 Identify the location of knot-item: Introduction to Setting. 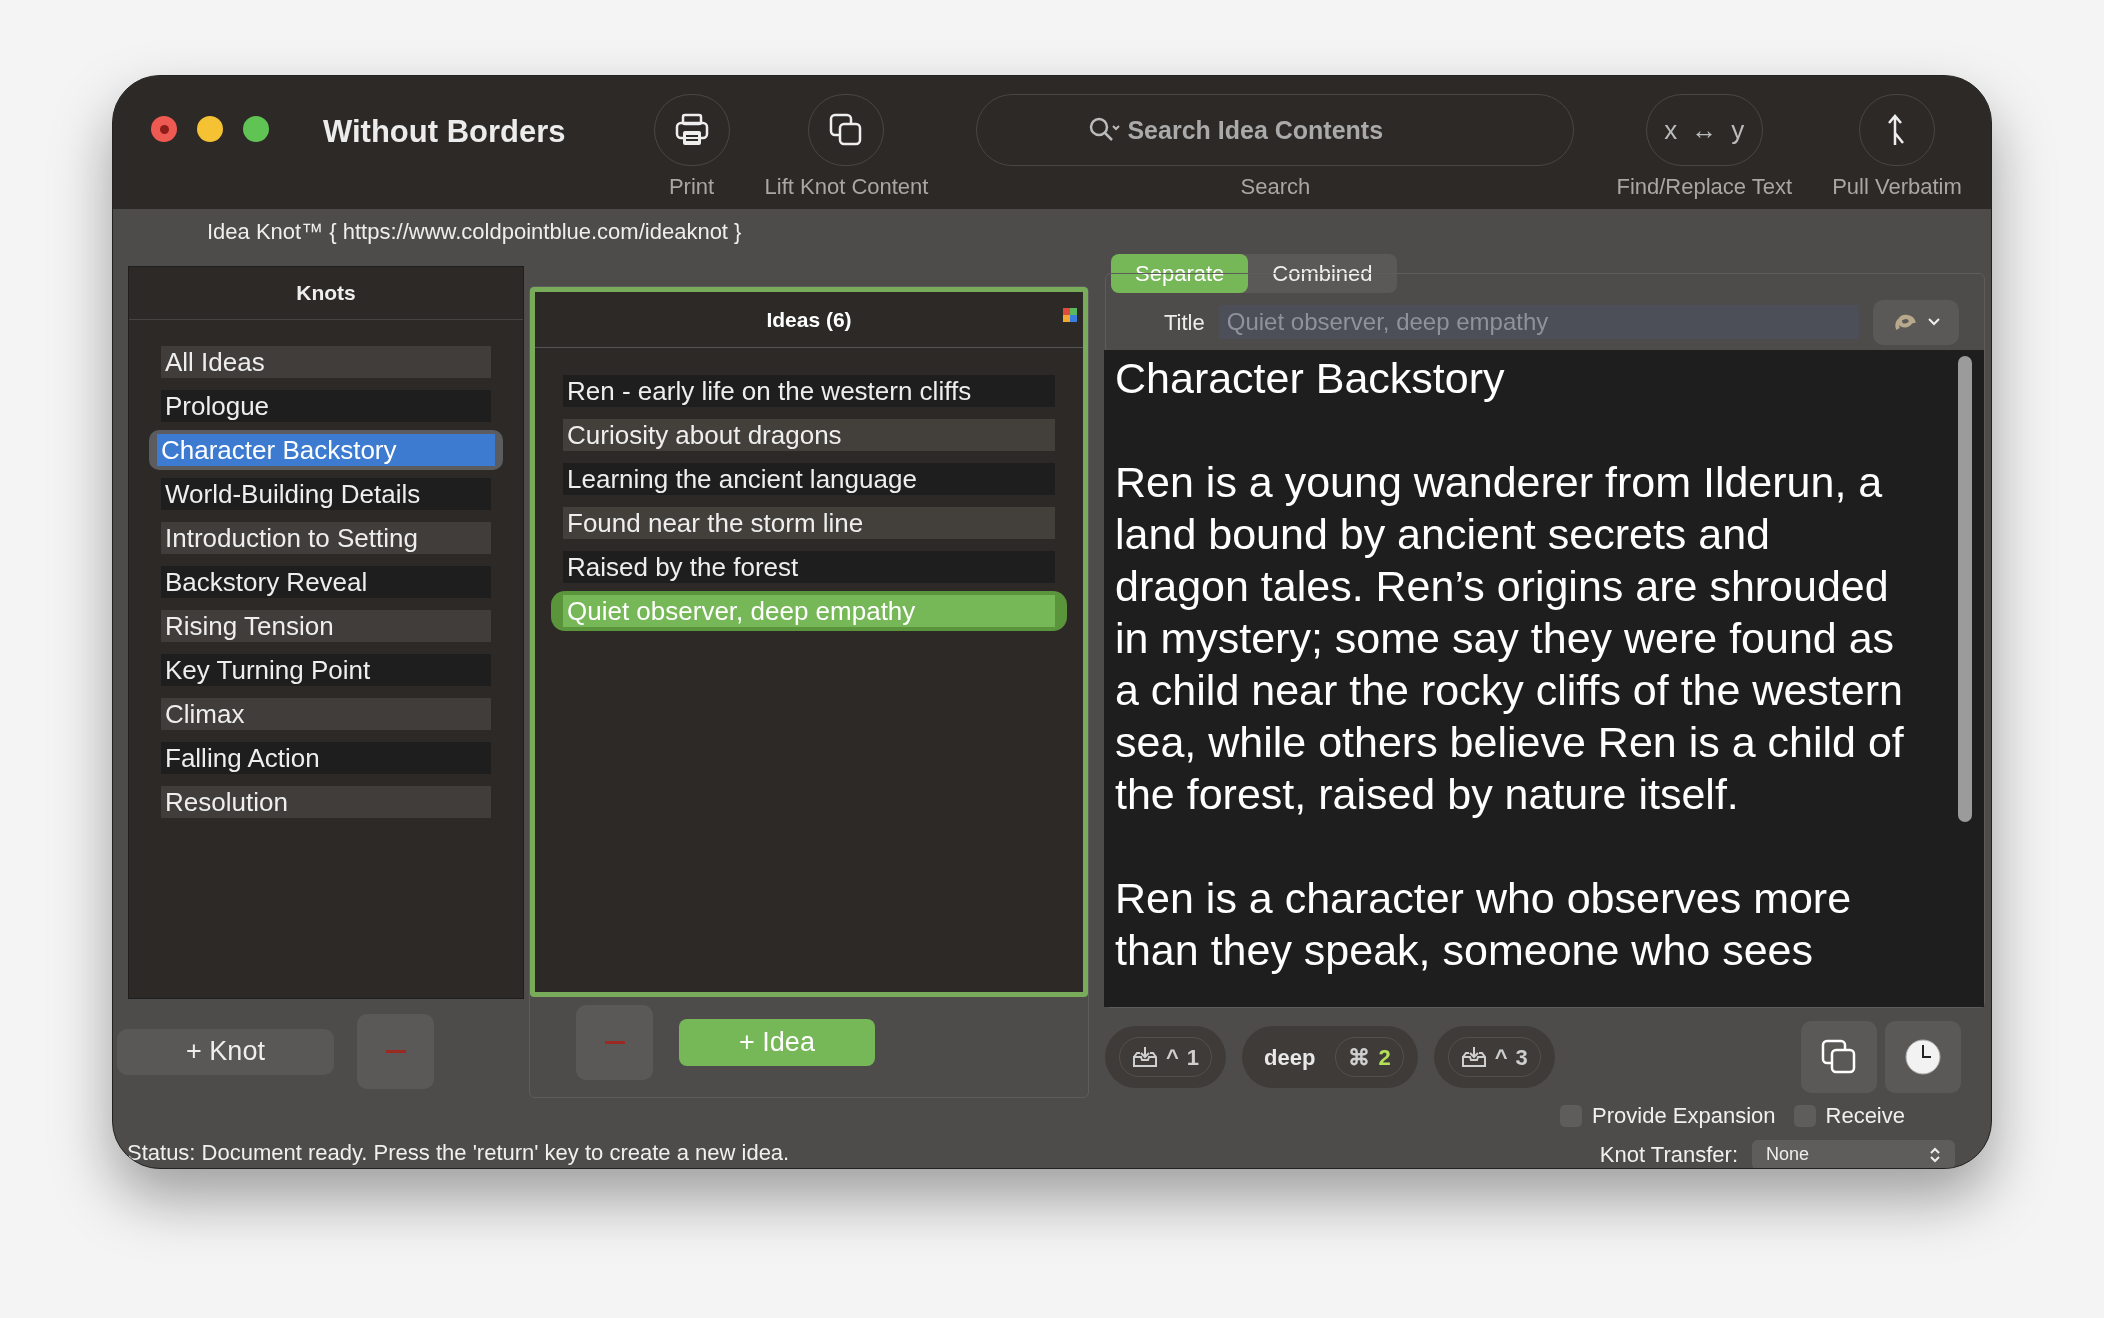
(326, 538).